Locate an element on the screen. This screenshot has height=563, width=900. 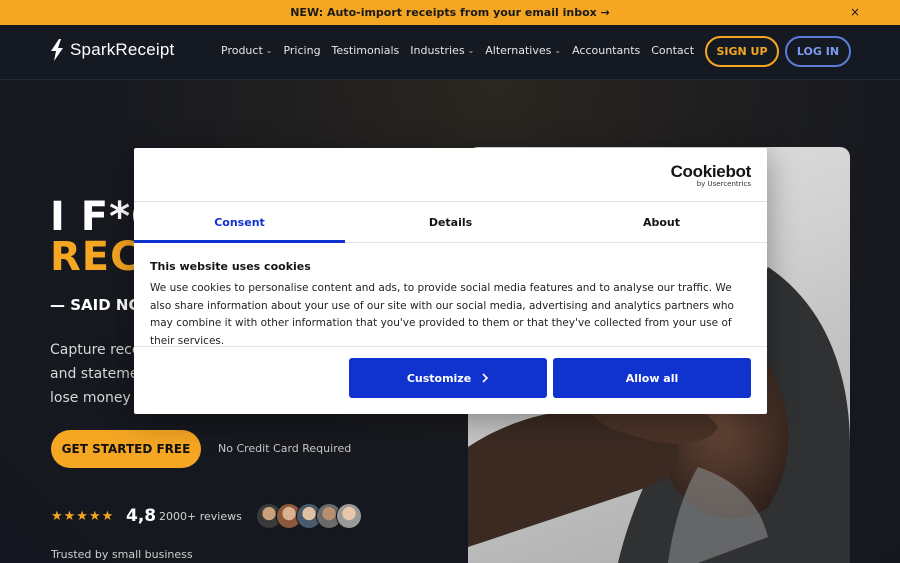
tab-details: Details is located at coordinates (450, 222).